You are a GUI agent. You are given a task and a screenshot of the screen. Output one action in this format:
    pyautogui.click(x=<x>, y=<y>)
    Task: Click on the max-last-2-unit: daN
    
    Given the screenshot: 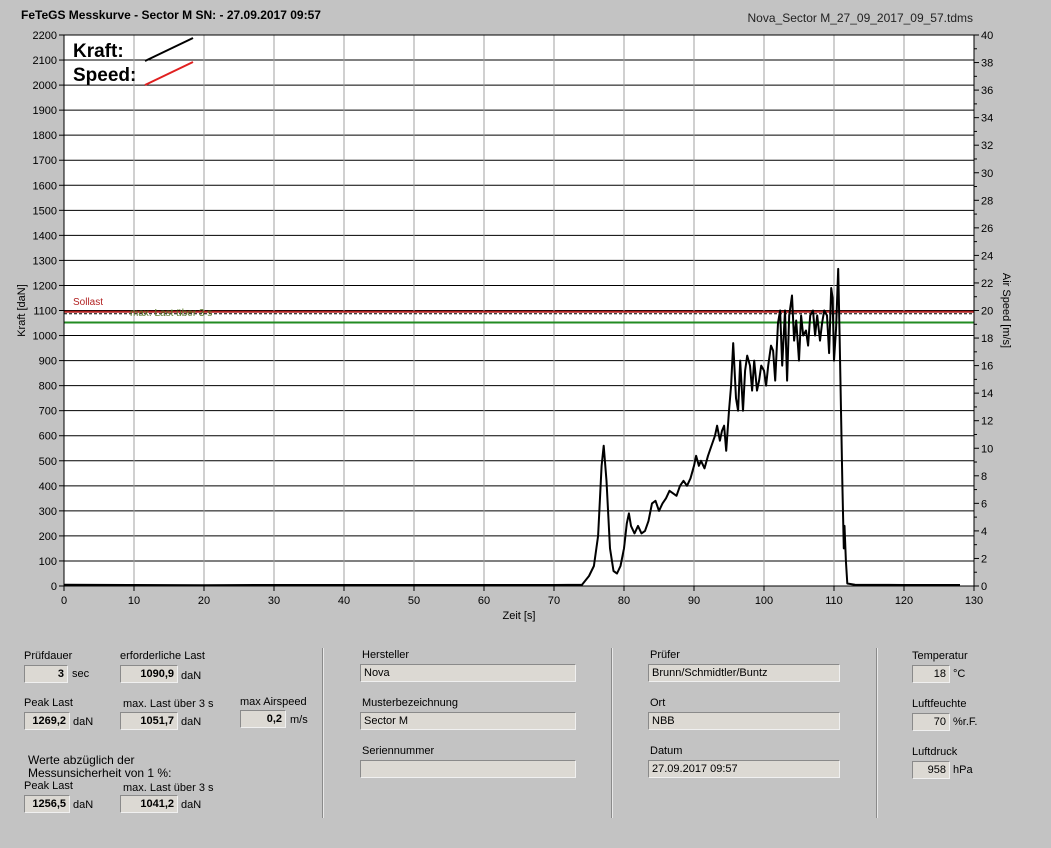 What is the action you would take?
    pyautogui.click(x=191, y=805)
    